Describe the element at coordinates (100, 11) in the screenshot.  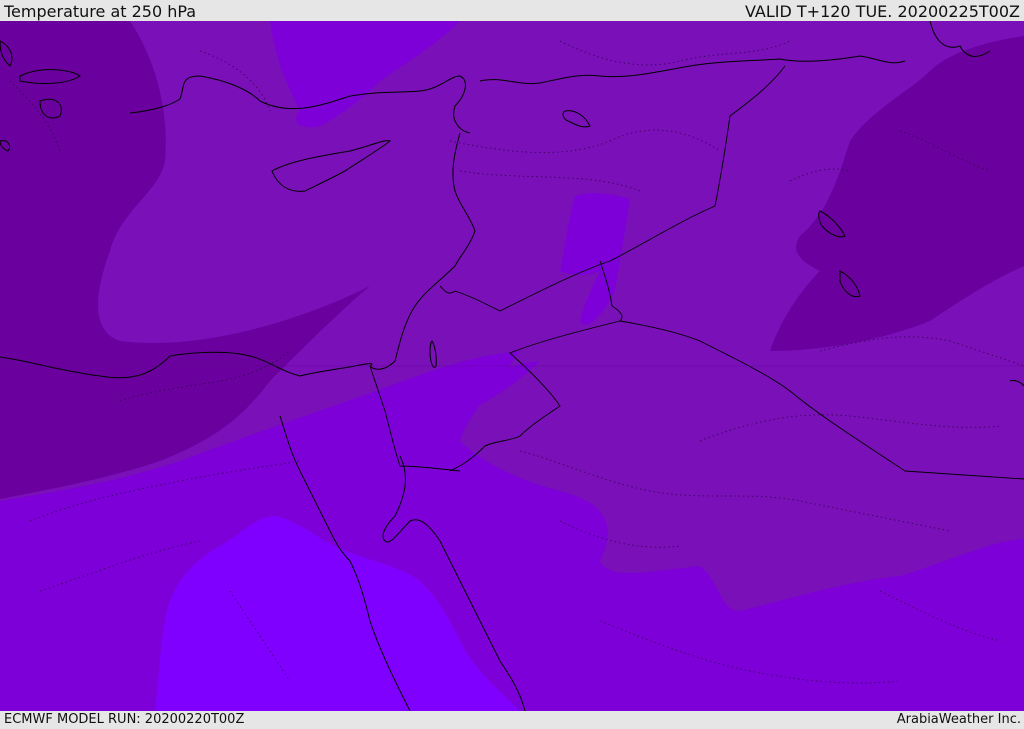
I see `map-title: Temperature at 250 hPa` at that location.